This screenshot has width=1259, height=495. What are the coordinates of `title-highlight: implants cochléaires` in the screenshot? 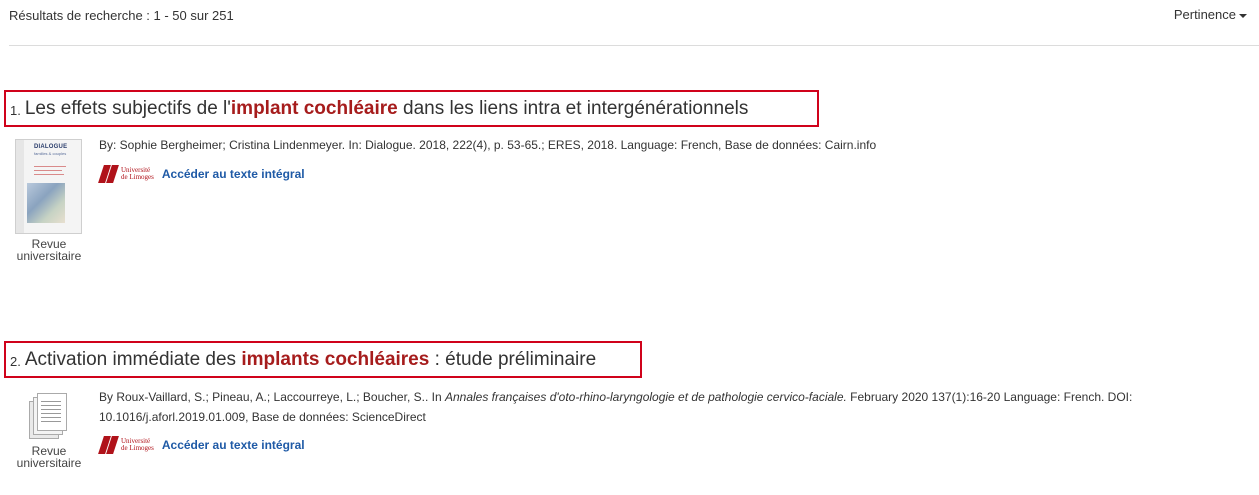 It's located at (335, 359).